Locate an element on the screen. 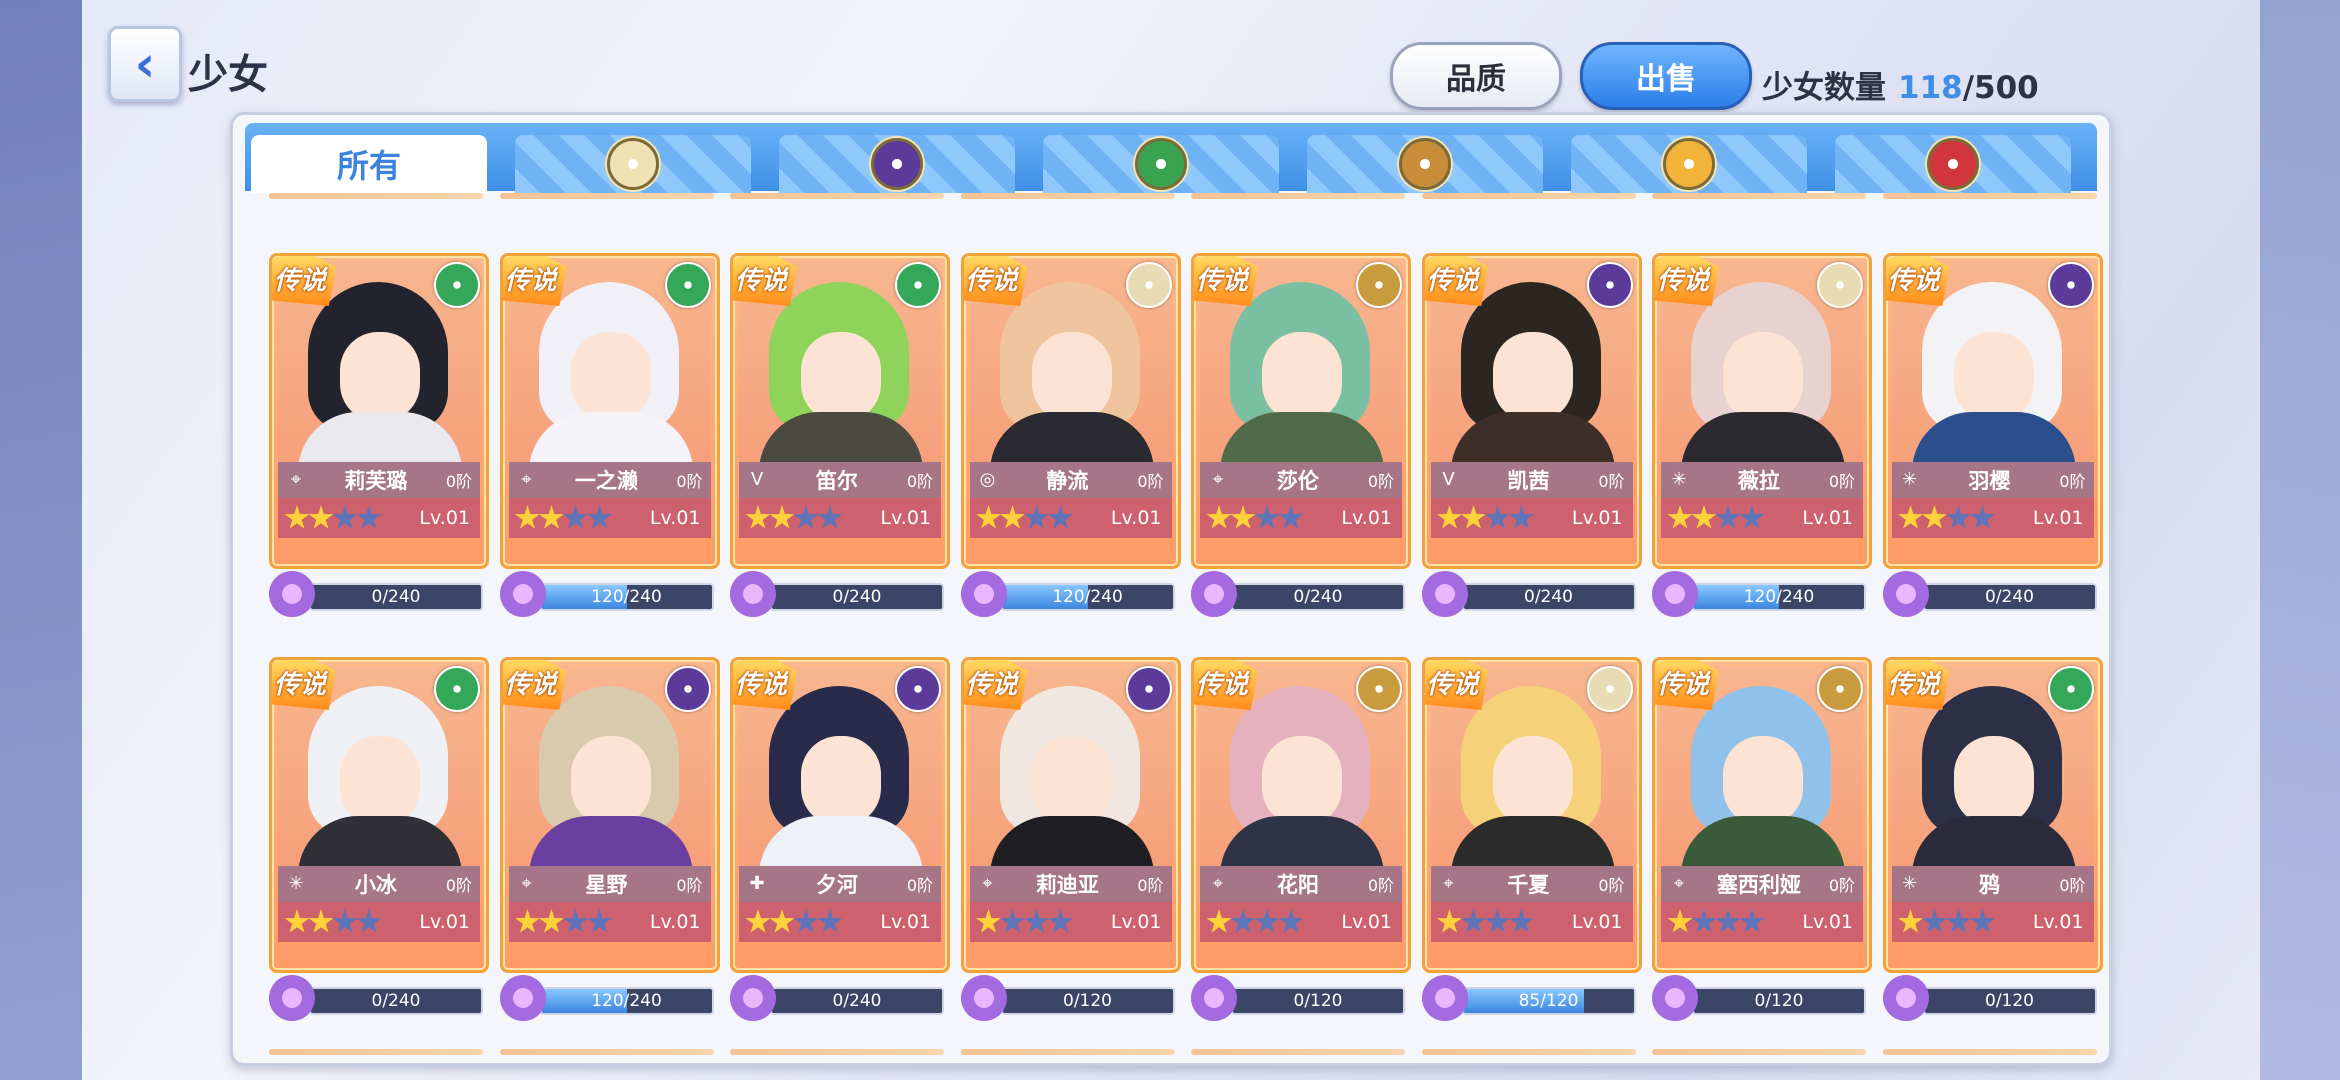 The height and width of the screenshot is (1080, 2340). girl-card: 传说 ⌖ 千夏 0阶 Lv.01 is located at coordinates (1531, 815).